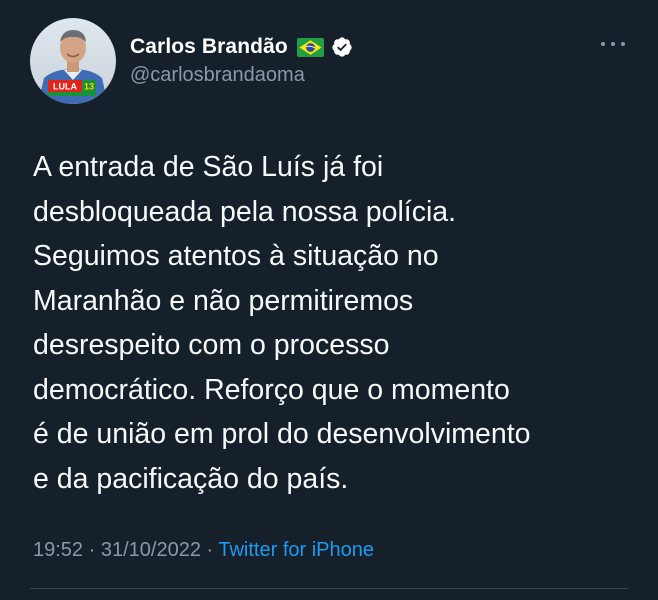 This screenshot has width=658, height=600. I want to click on tweet-source-link: Twitter for iPhone, so click(296, 550).